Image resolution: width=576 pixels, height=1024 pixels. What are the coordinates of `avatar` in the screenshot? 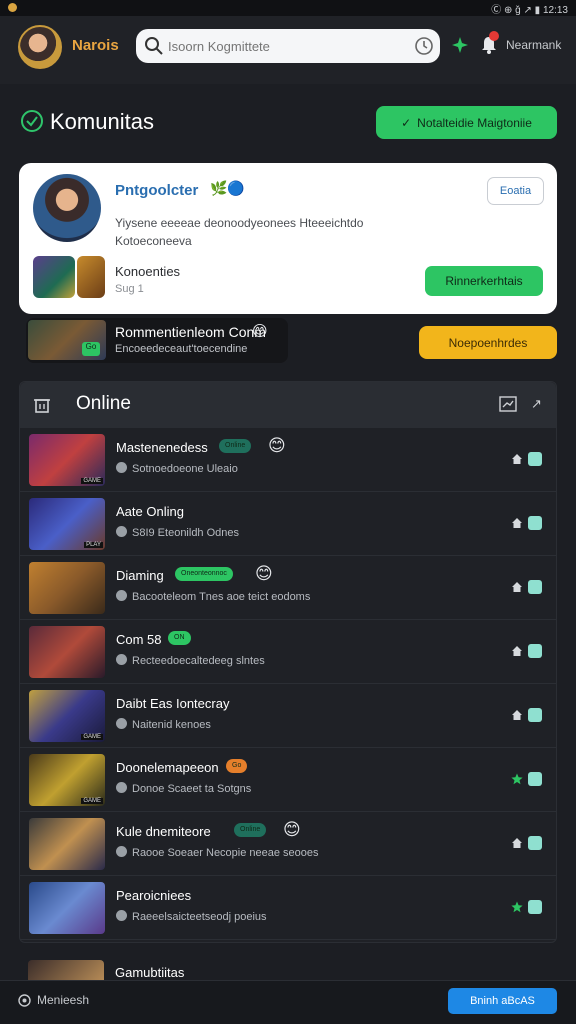 It's located at (40, 47).